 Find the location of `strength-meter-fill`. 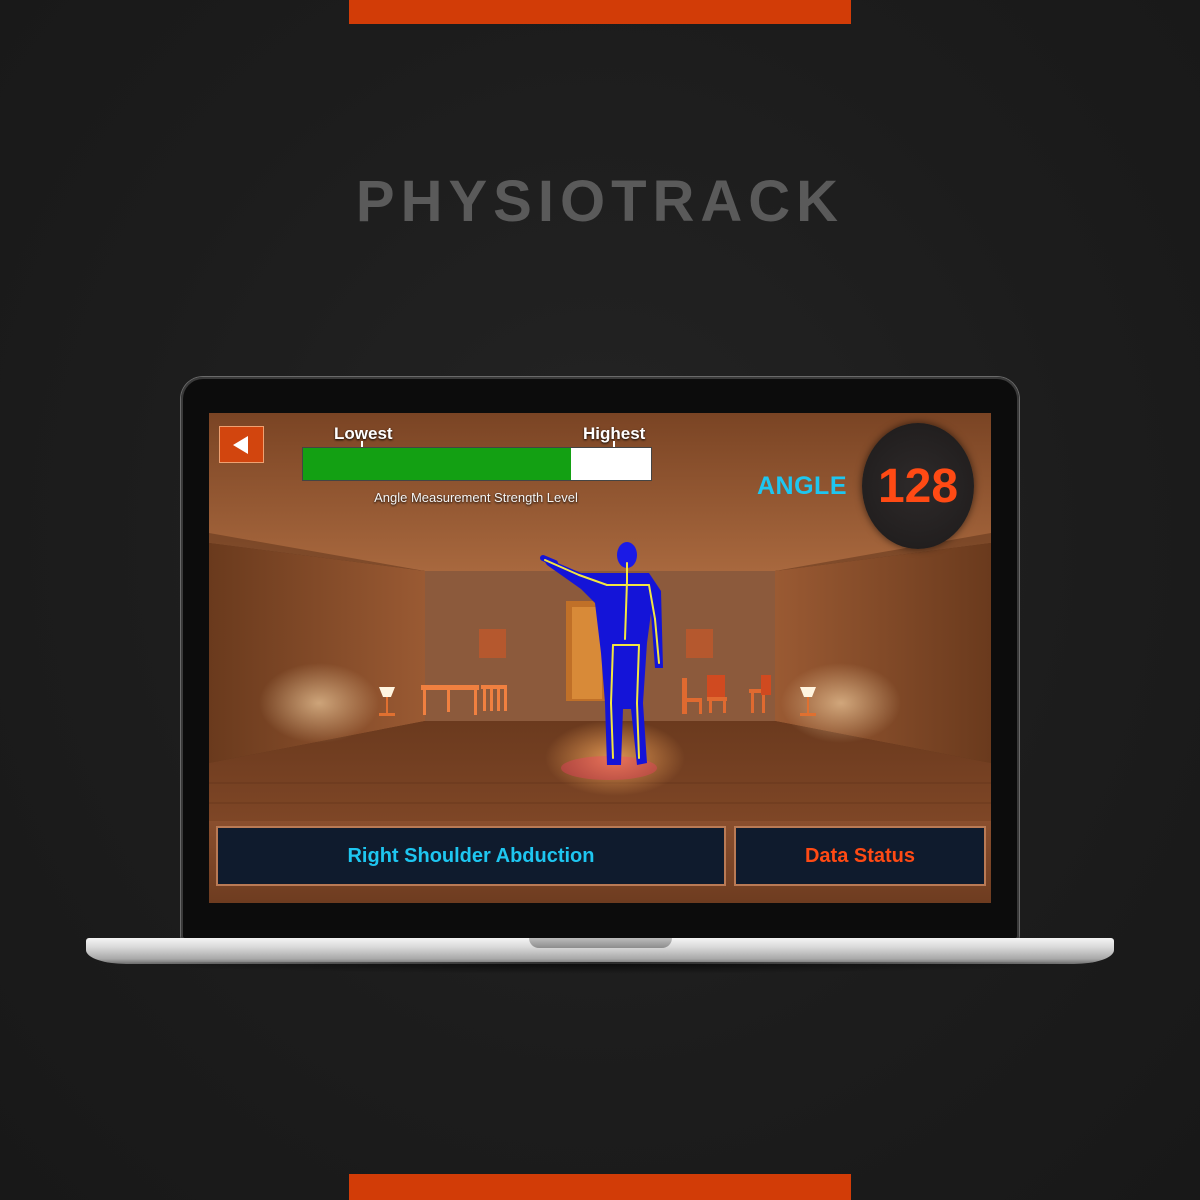

strength-meter-fill is located at coordinates (437, 464).